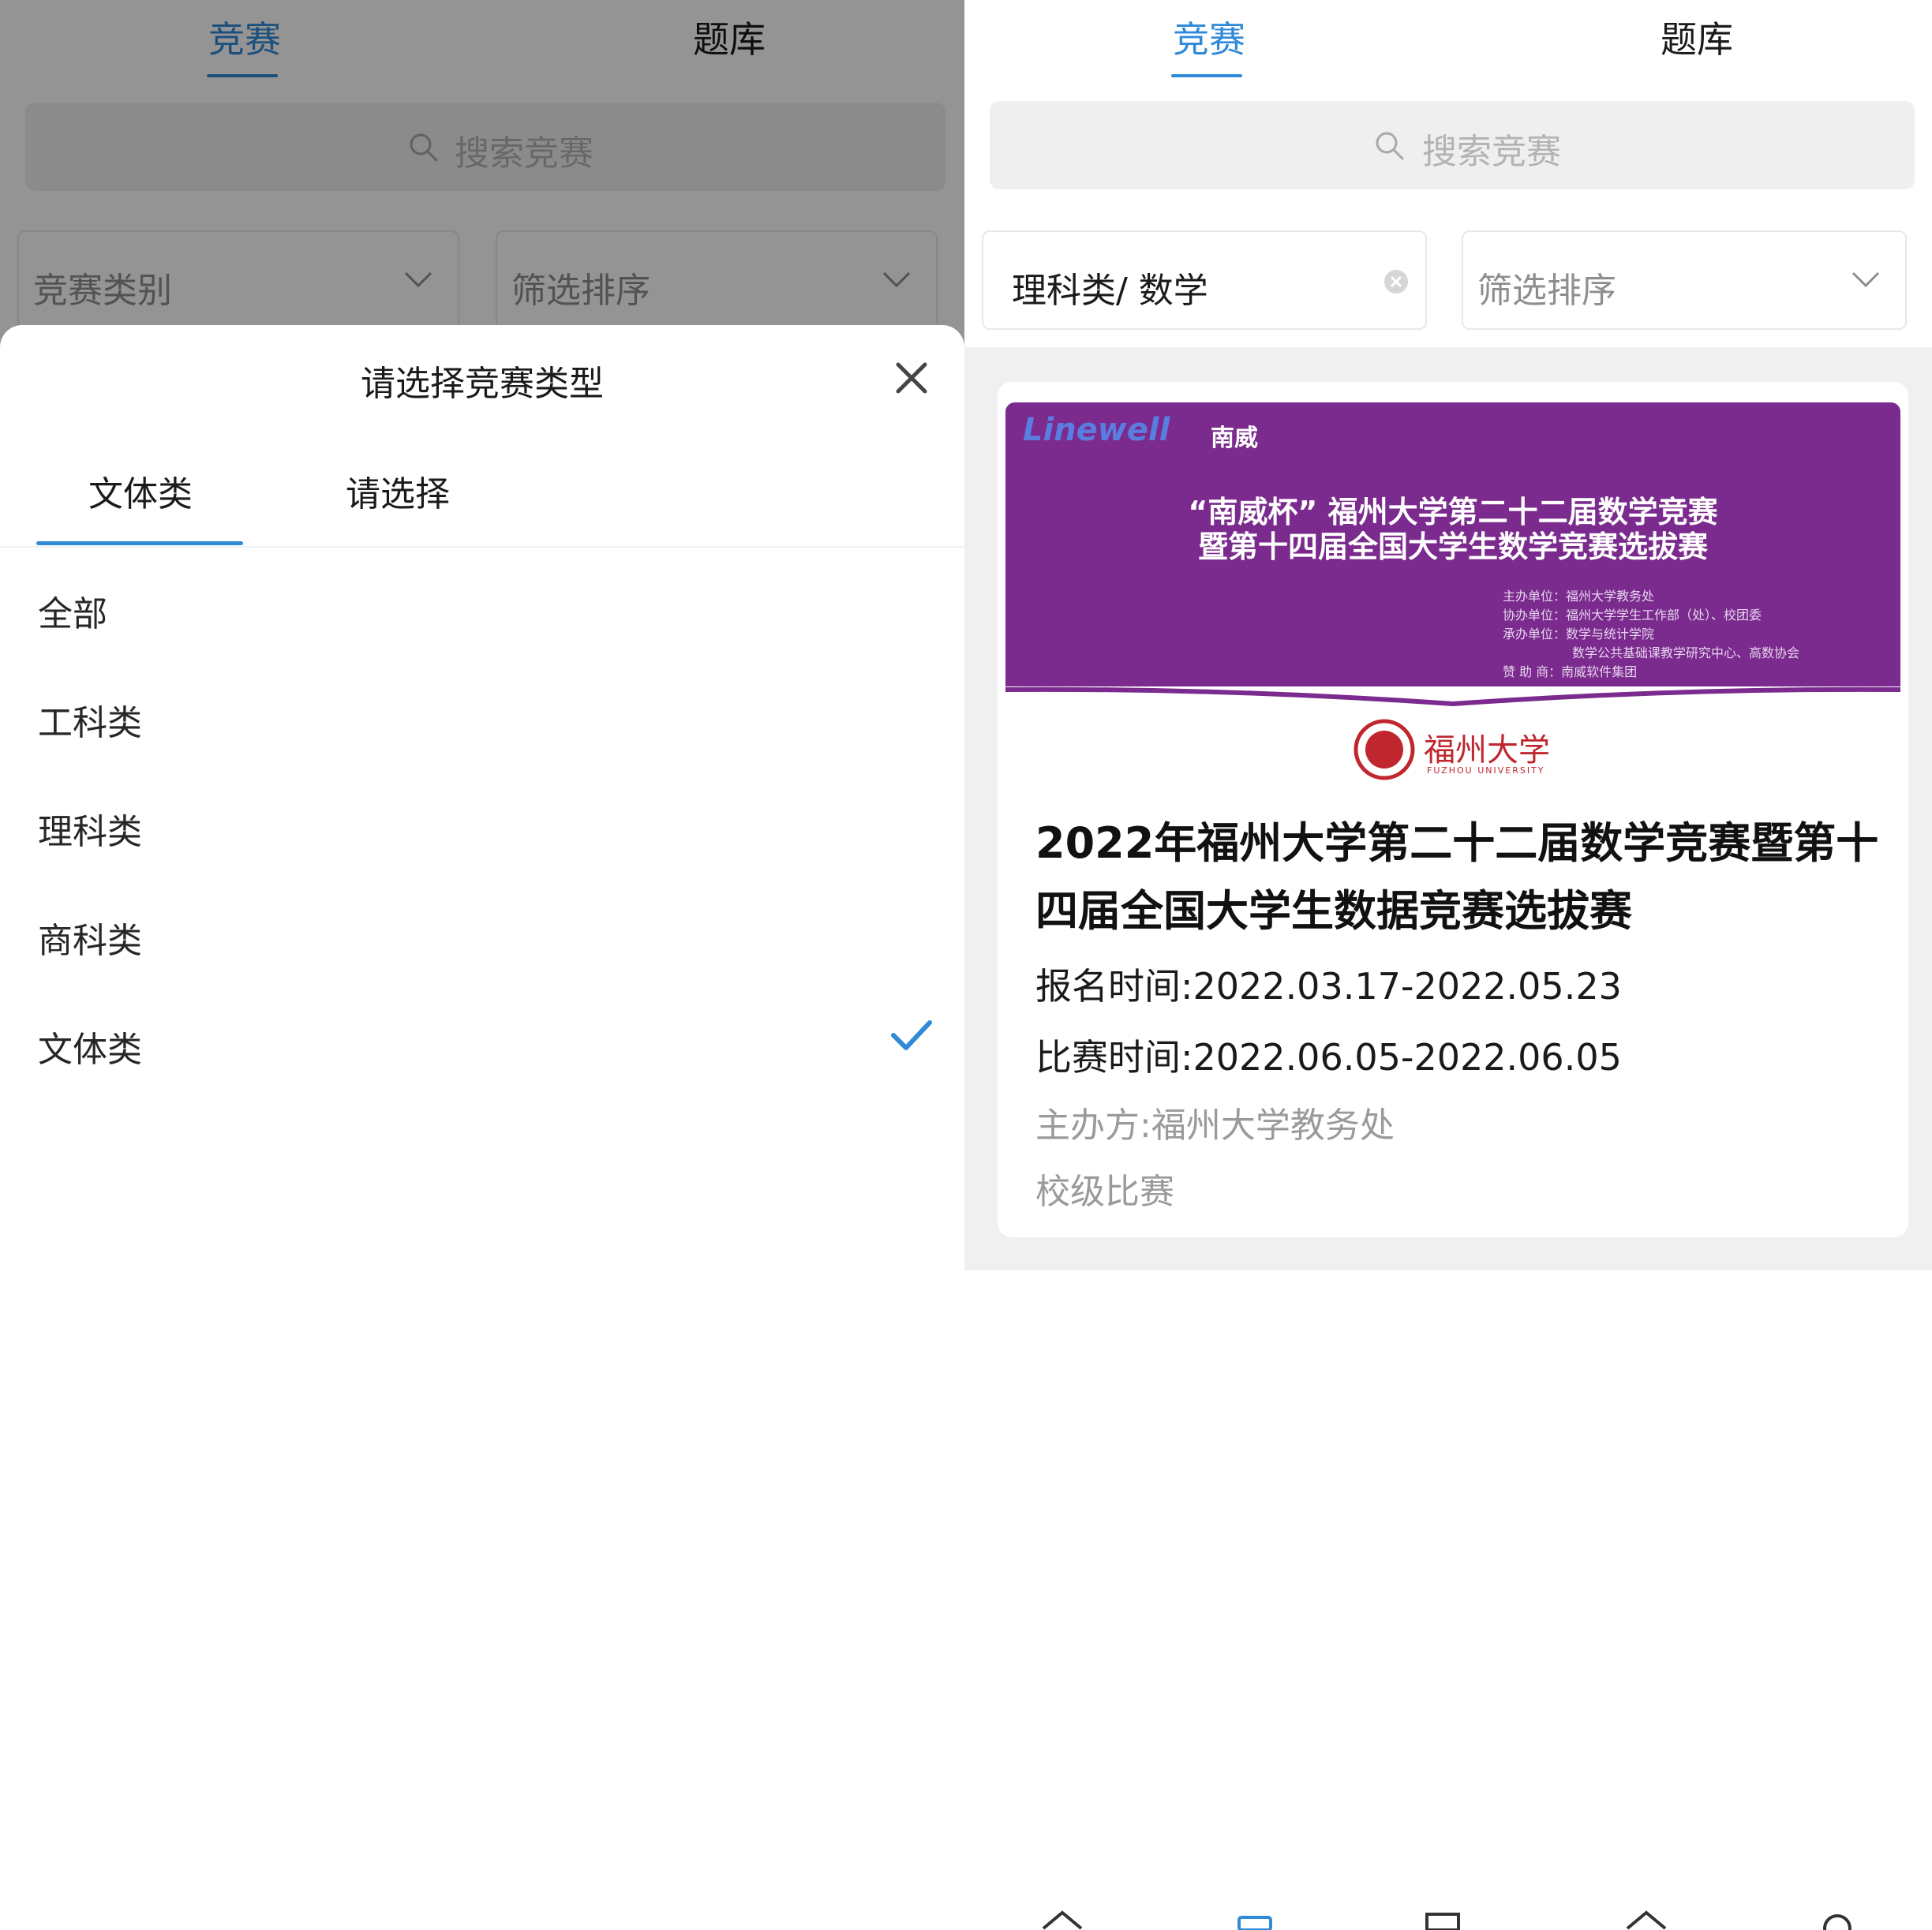  What do you see at coordinates (1384, 749) in the screenshot?
I see `university-seal` at bounding box center [1384, 749].